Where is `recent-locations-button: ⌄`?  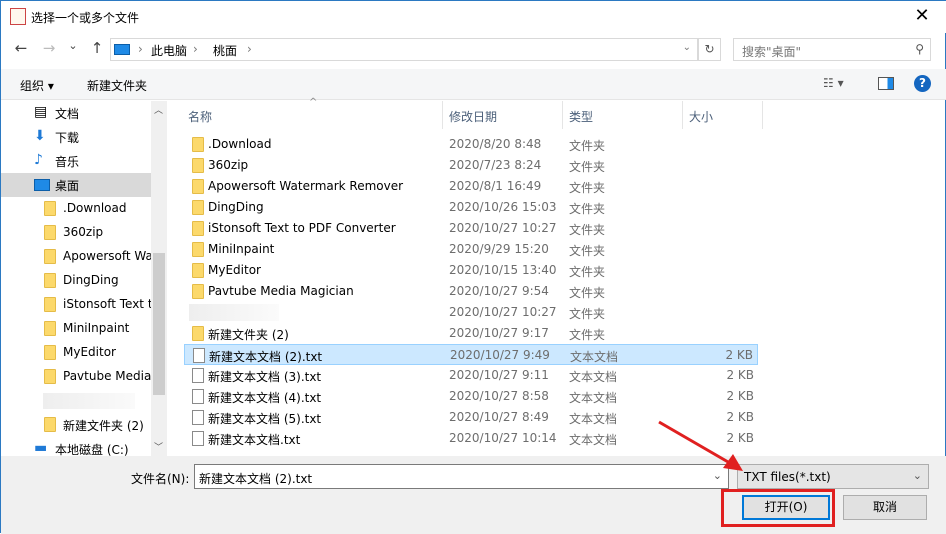
recent-locations-button: ⌄ is located at coordinates (73, 49).